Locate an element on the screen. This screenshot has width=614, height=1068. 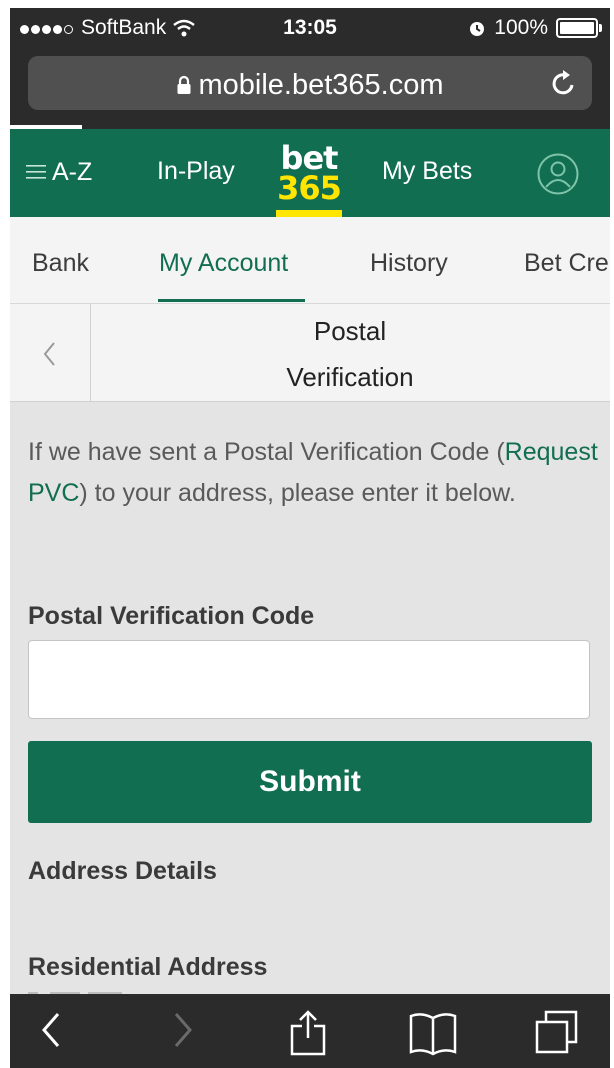
logo-underline is located at coordinates (309, 213).